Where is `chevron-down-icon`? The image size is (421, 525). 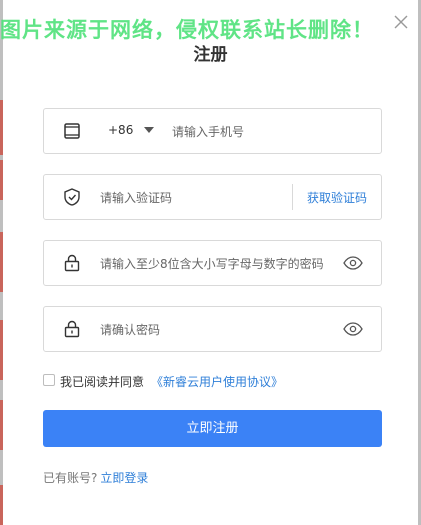 chevron-down-icon is located at coordinates (149, 130).